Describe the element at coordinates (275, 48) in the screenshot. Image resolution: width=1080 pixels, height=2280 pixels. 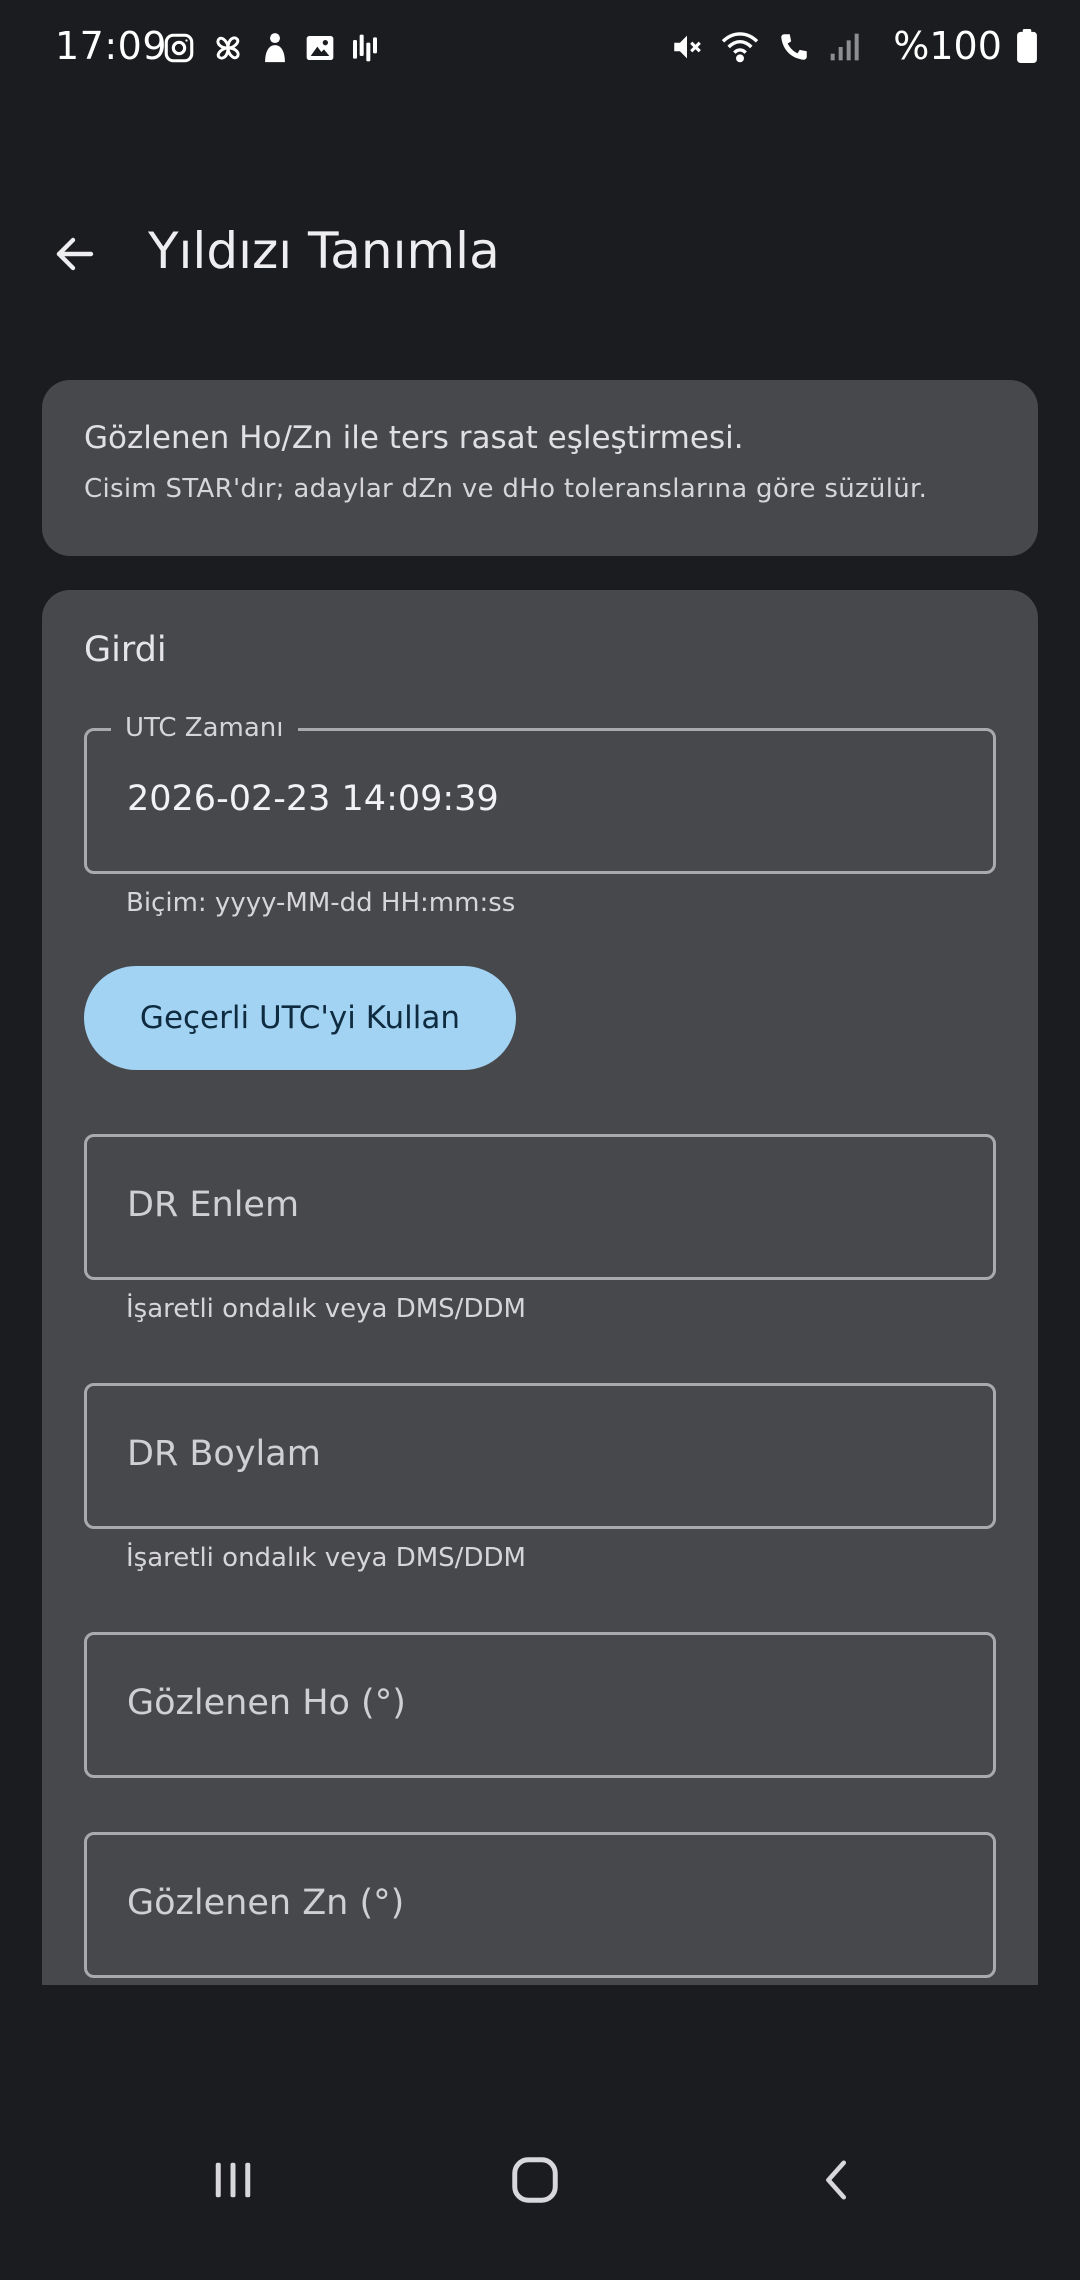
I see `app-icon` at that location.